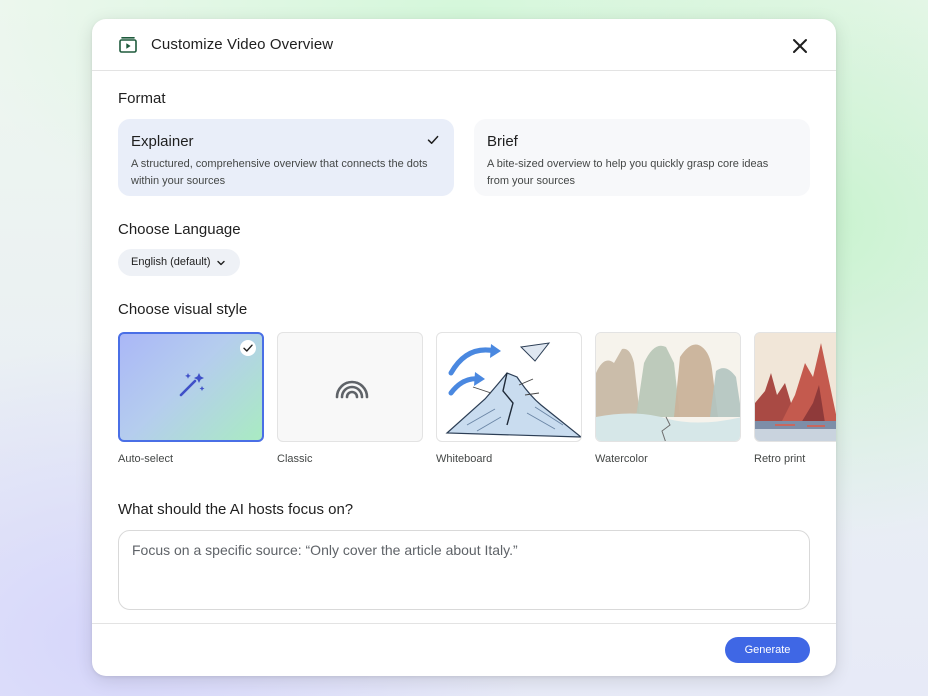 Image resolution: width=928 pixels, height=696 pixels. I want to click on generate-button: Generate, so click(767, 650).